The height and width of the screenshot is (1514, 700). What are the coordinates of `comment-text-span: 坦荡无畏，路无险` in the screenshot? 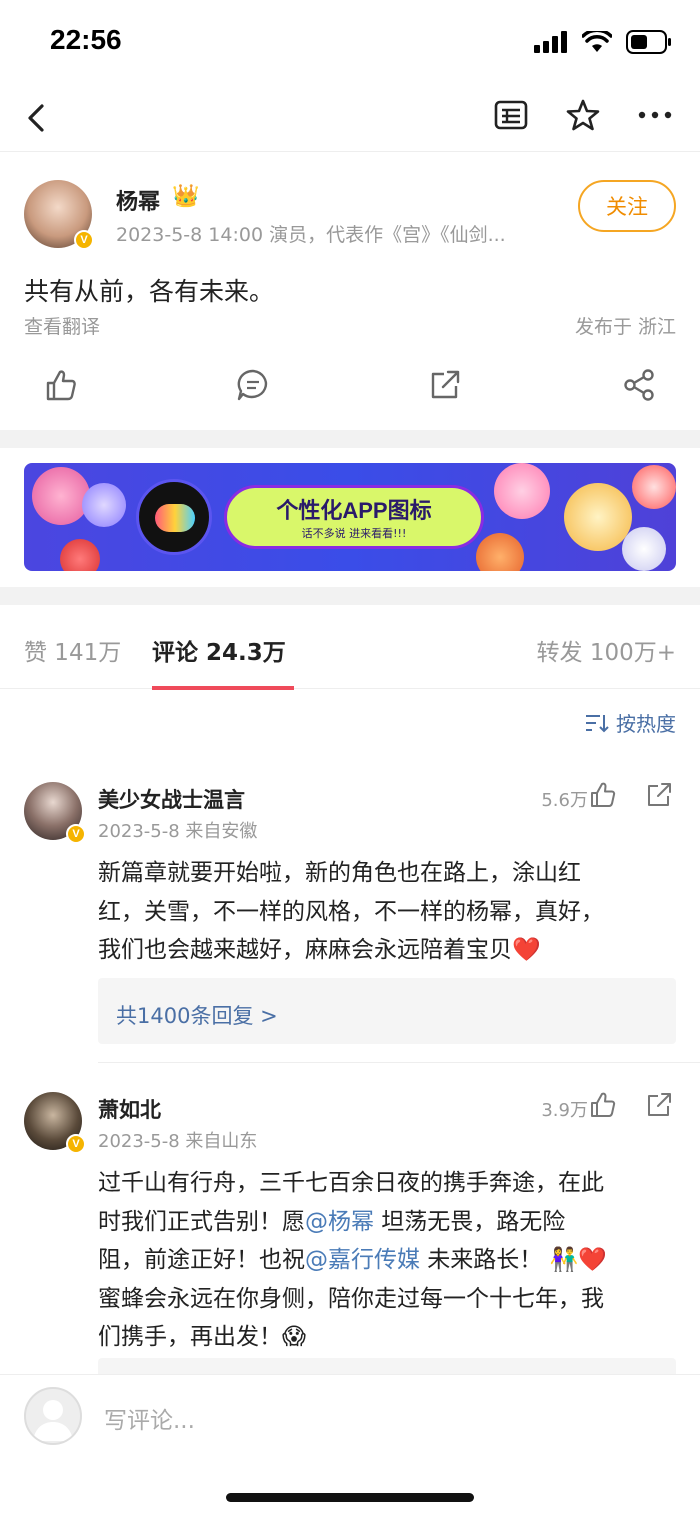 It's located at (470, 1221).